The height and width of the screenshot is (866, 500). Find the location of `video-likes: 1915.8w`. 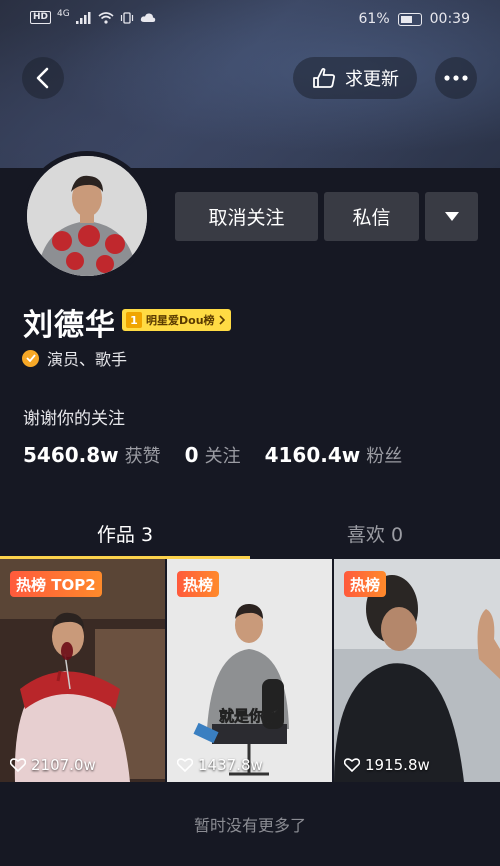

video-likes: 1915.8w is located at coordinates (387, 765).